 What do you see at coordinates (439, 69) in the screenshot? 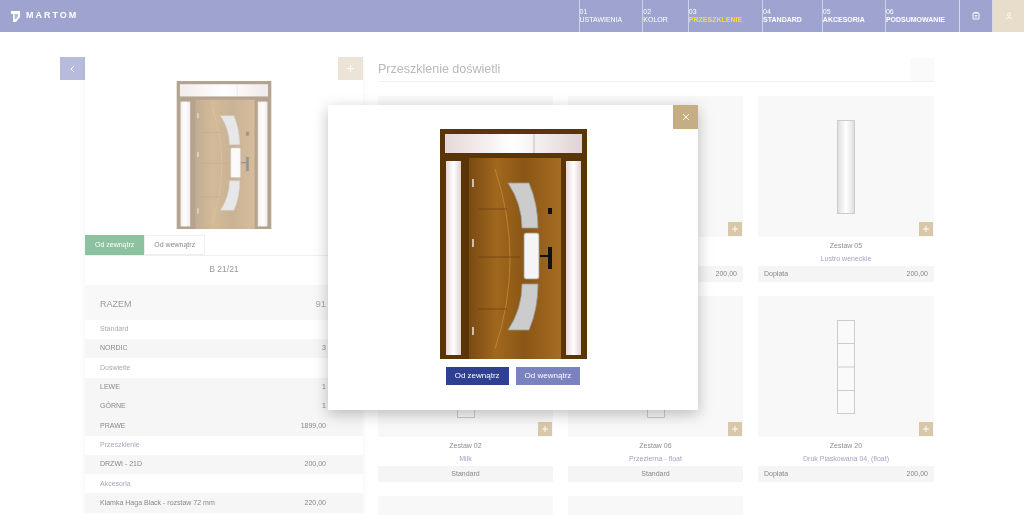
I see `section-title: Przeszklenie doświetli` at bounding box center [439, 69].